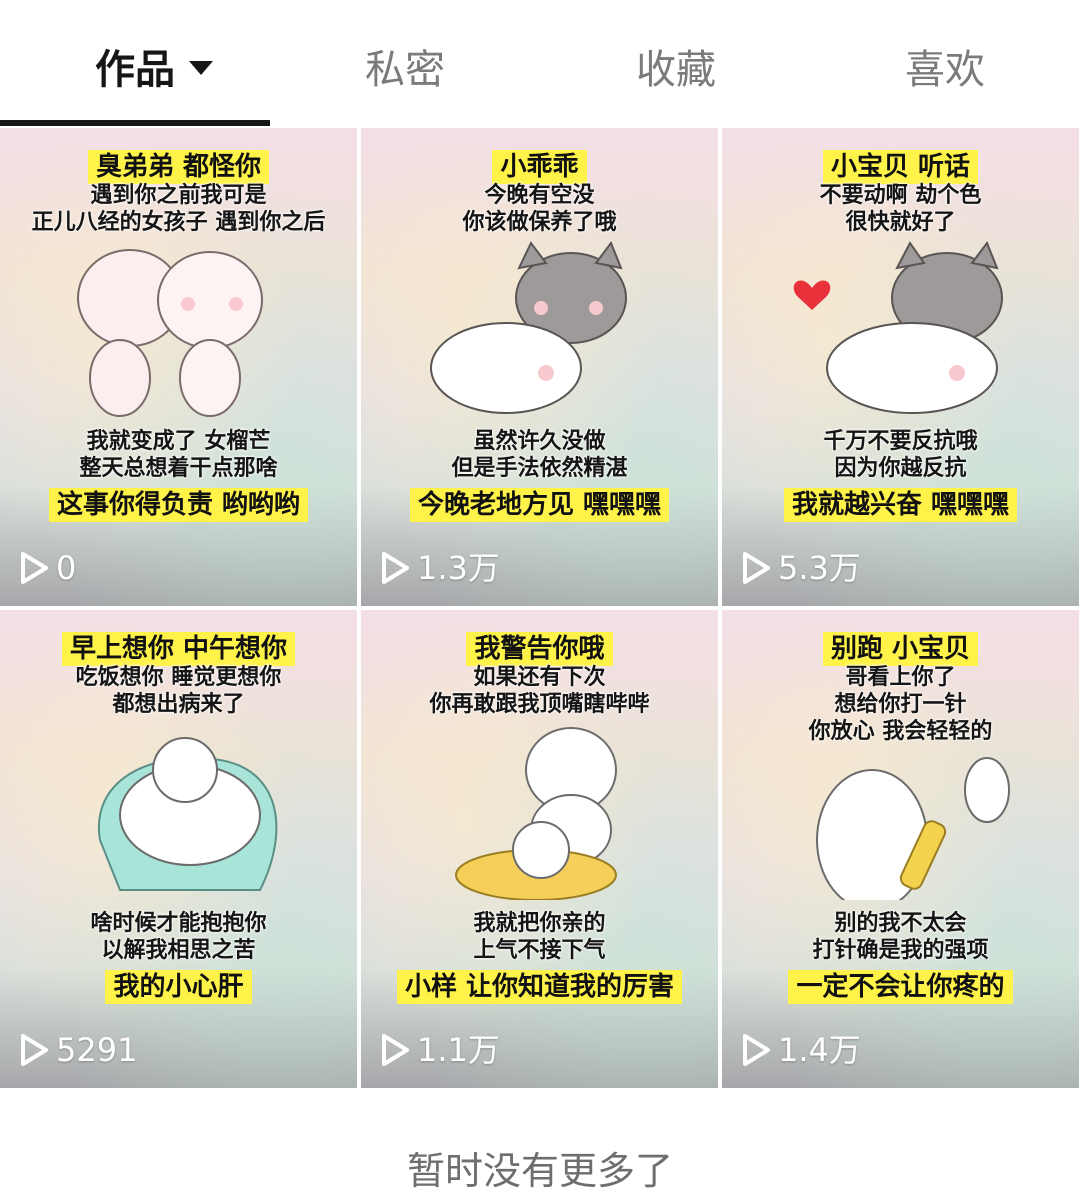  Describe the element at coordinates (178, 647) in the screenshot. I see `card-headline: 早上想你 中午想你` at that location.